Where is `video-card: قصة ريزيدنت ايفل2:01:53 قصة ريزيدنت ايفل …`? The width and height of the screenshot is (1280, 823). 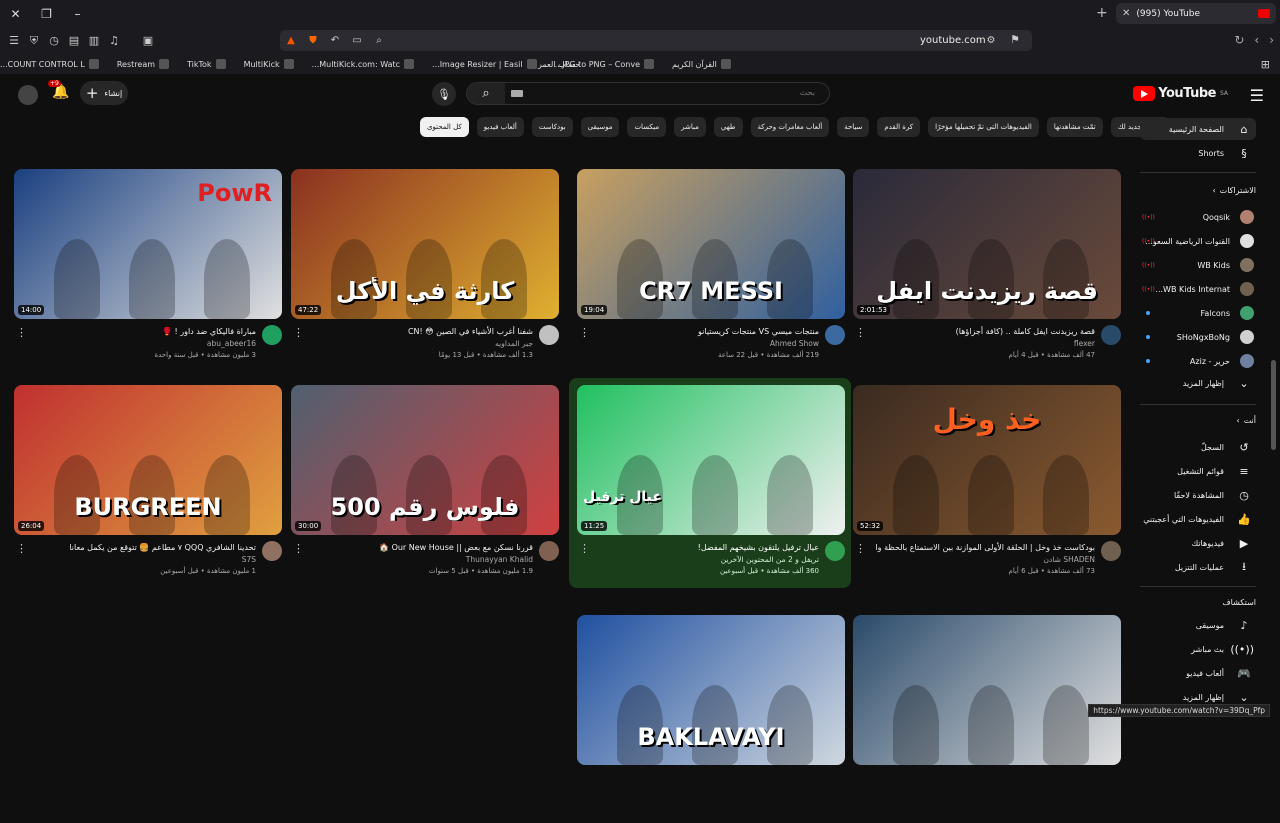 video-card: قصة ريزيدنت ايفل2:01:53 قصة ريزيدنت ايفل … is located at coordinates (987, 273).